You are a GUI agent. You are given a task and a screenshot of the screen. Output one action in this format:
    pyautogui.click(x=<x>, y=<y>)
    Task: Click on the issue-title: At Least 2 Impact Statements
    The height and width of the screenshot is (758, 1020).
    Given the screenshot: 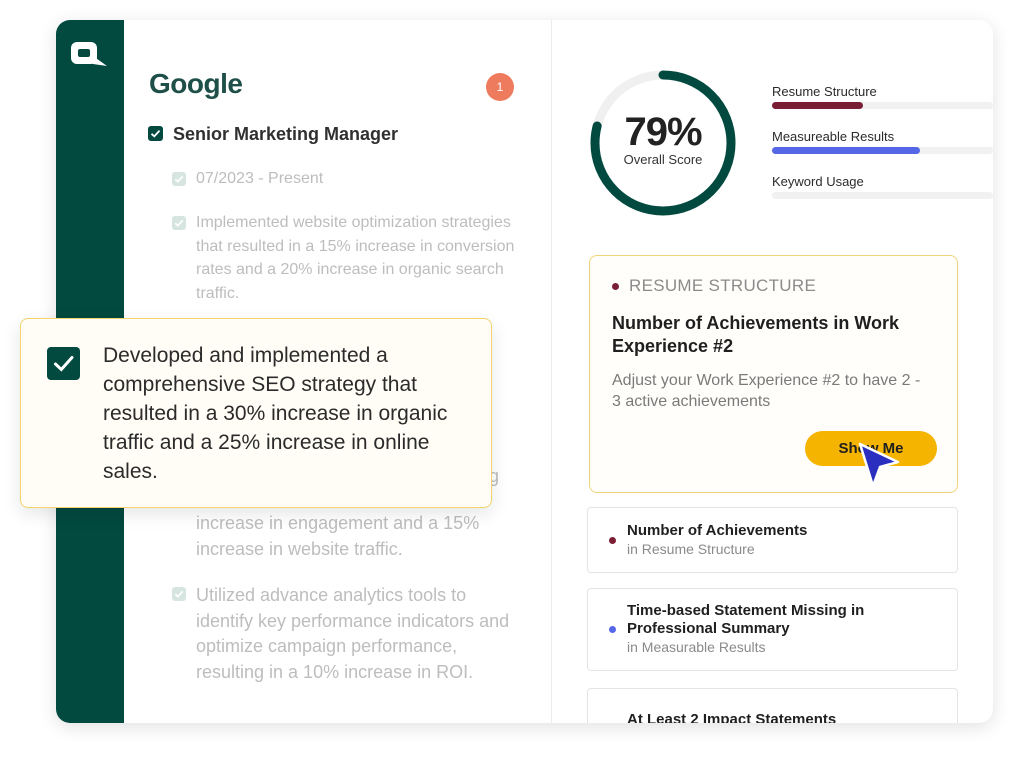 What is the action you would take?
    pyautogui.click(x=732, y=717)
    